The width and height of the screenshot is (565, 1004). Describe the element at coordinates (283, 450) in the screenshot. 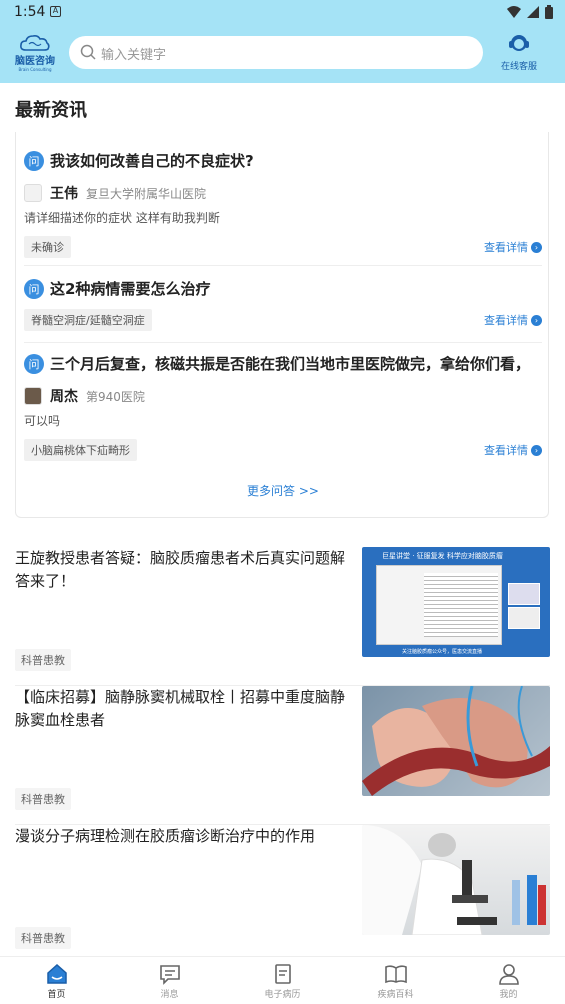

I see `qa-tag-row: 小脑扁桃体下疝畸形 查看详情 ›` at that location.